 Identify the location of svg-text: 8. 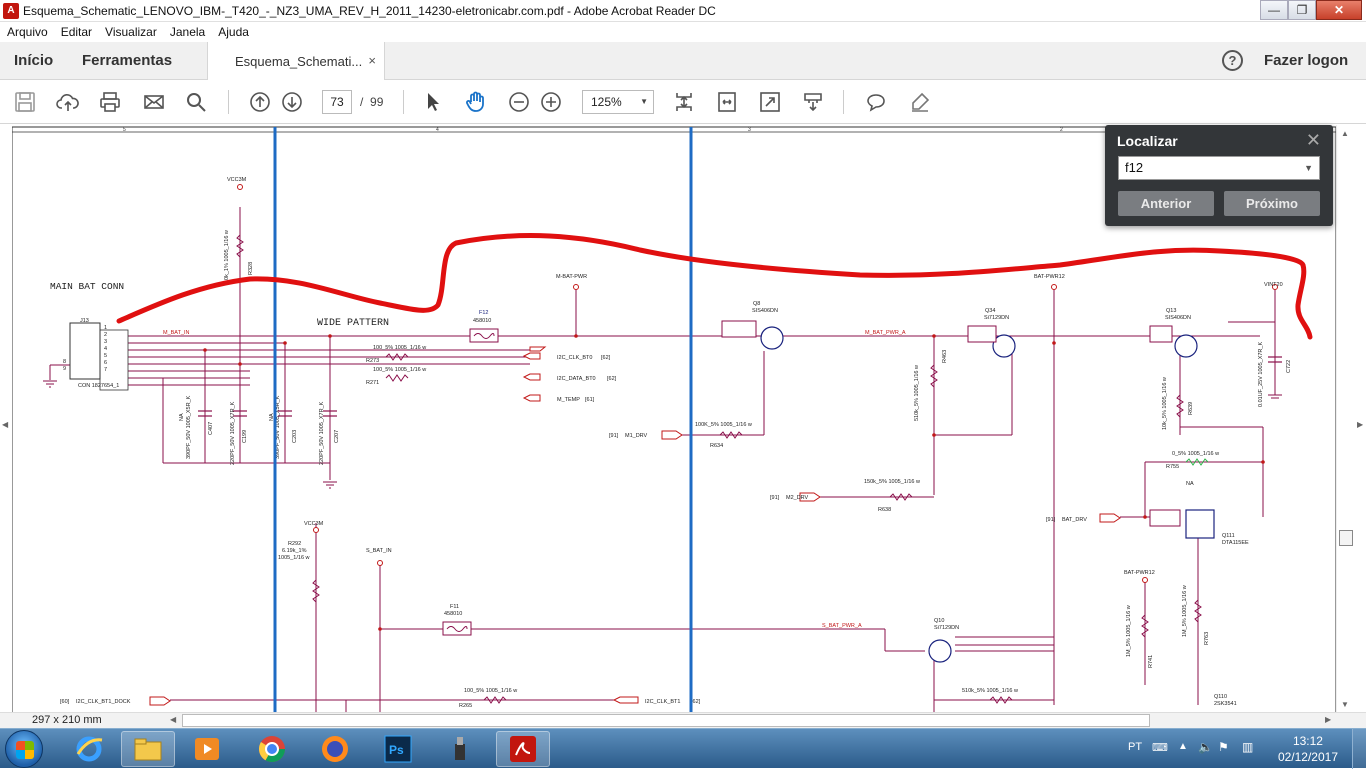
(64, 362).